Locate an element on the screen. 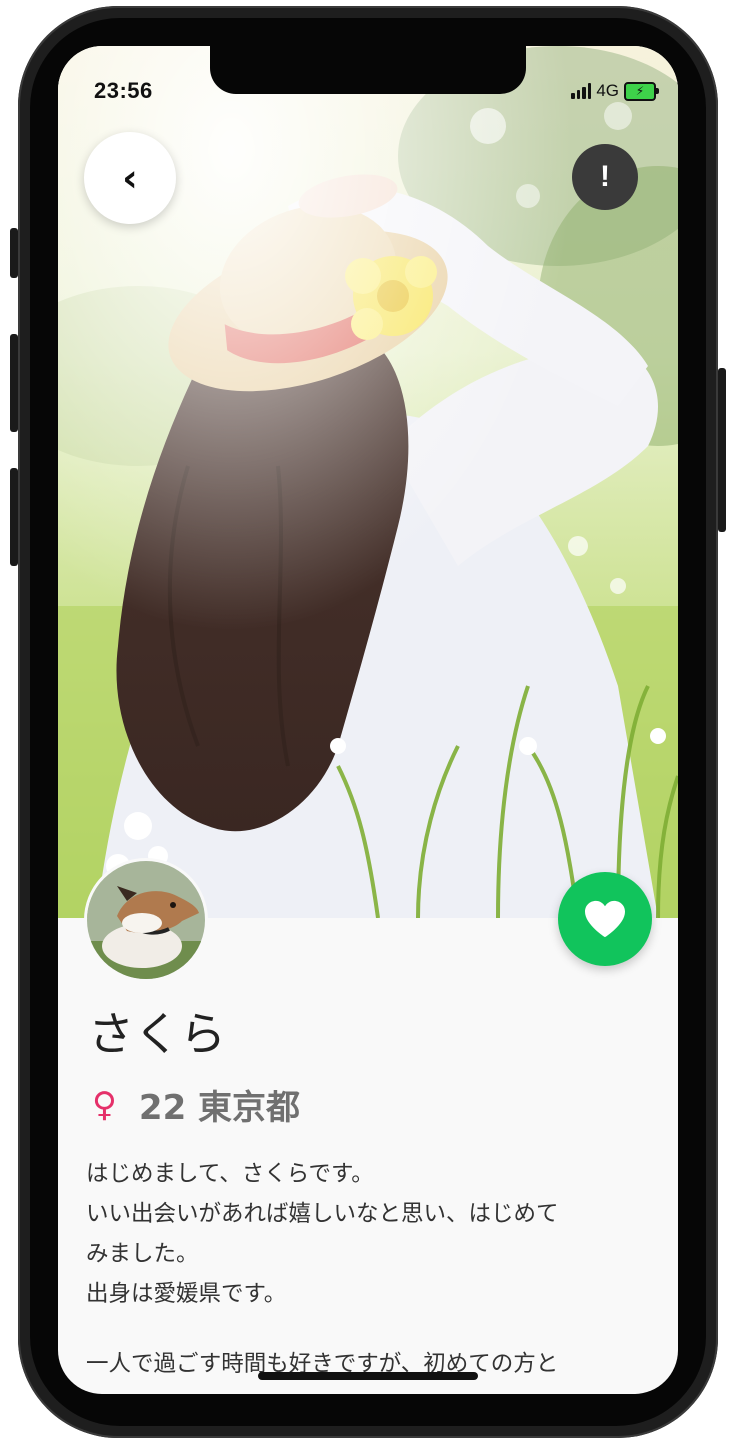 Image resolution: width=737 pixels, height=1446 pixels. back-button: ‹ is located at coordinates (130, 178).